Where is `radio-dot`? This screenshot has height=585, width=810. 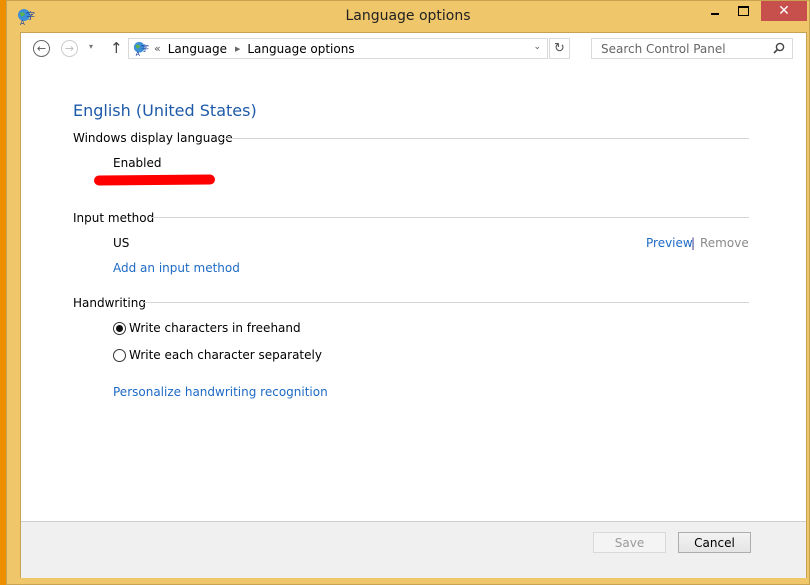 radio-dot is located at coordinates (119, 328).